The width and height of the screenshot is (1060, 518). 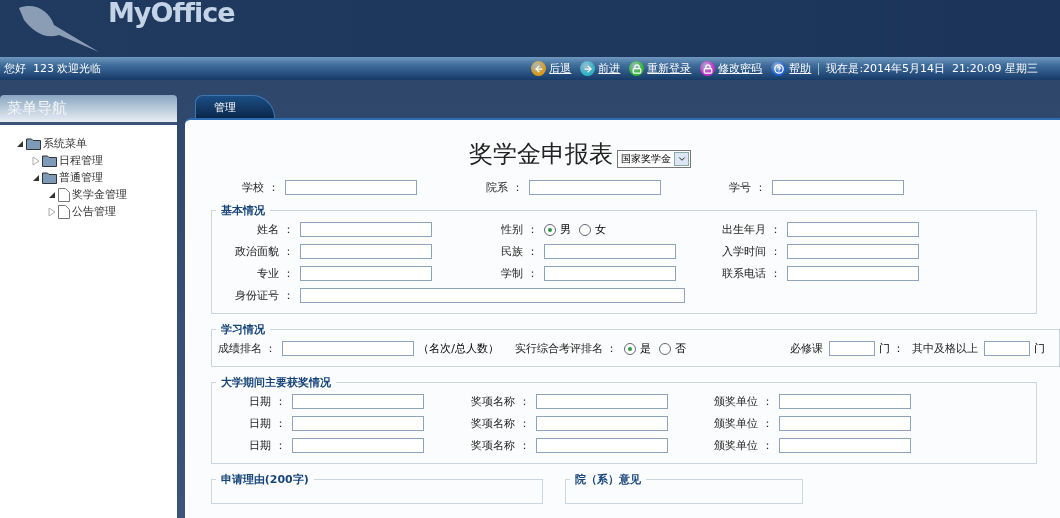 I want to click on field-label: 姓名 ：, so click(x=275, y=229).